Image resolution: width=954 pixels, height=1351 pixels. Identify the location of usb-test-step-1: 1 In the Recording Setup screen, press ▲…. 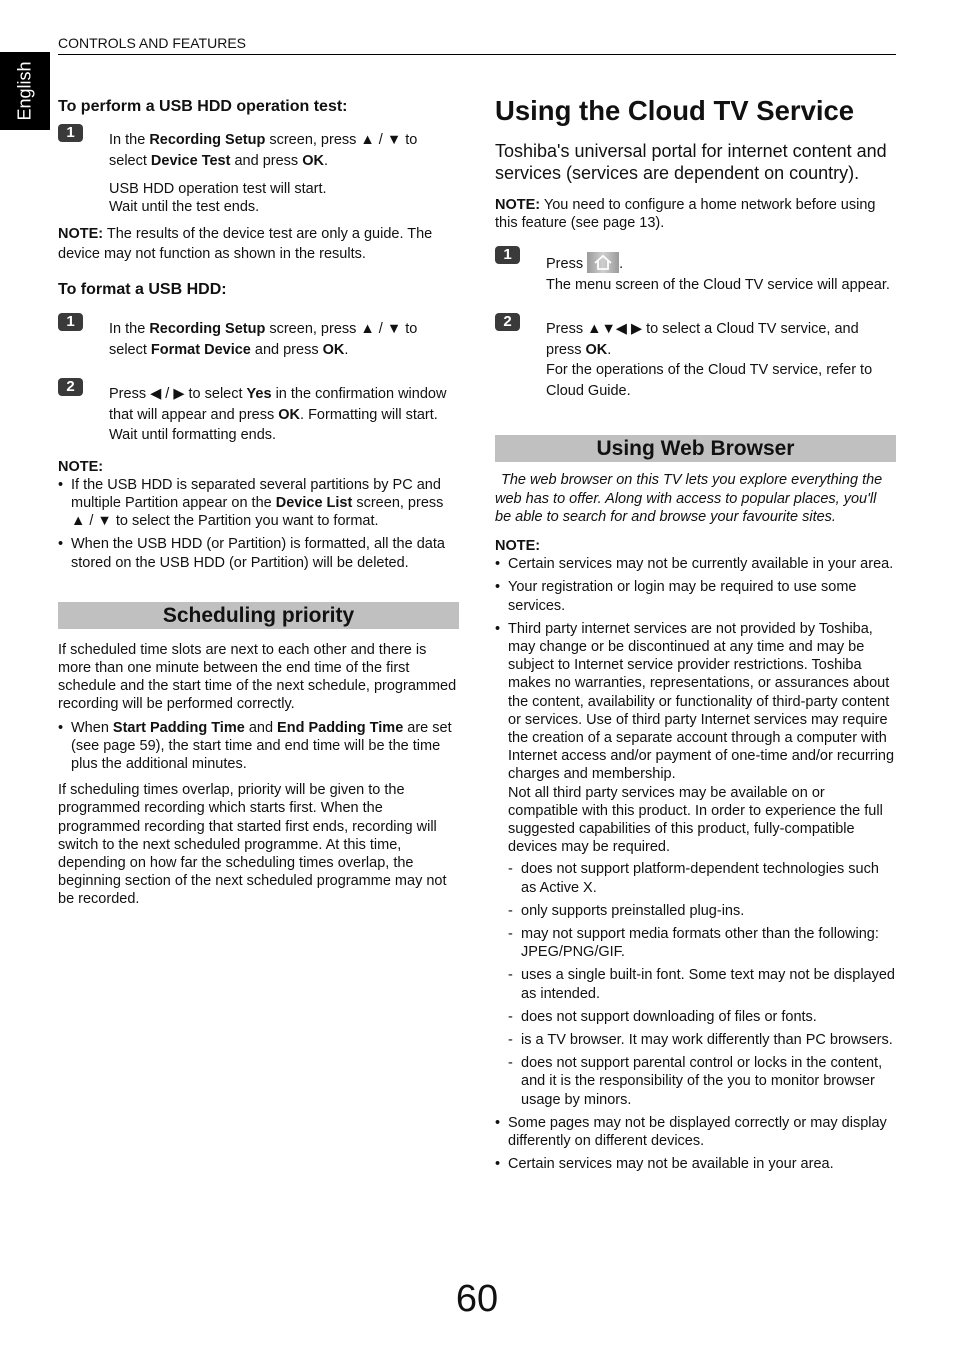
(258, 170).